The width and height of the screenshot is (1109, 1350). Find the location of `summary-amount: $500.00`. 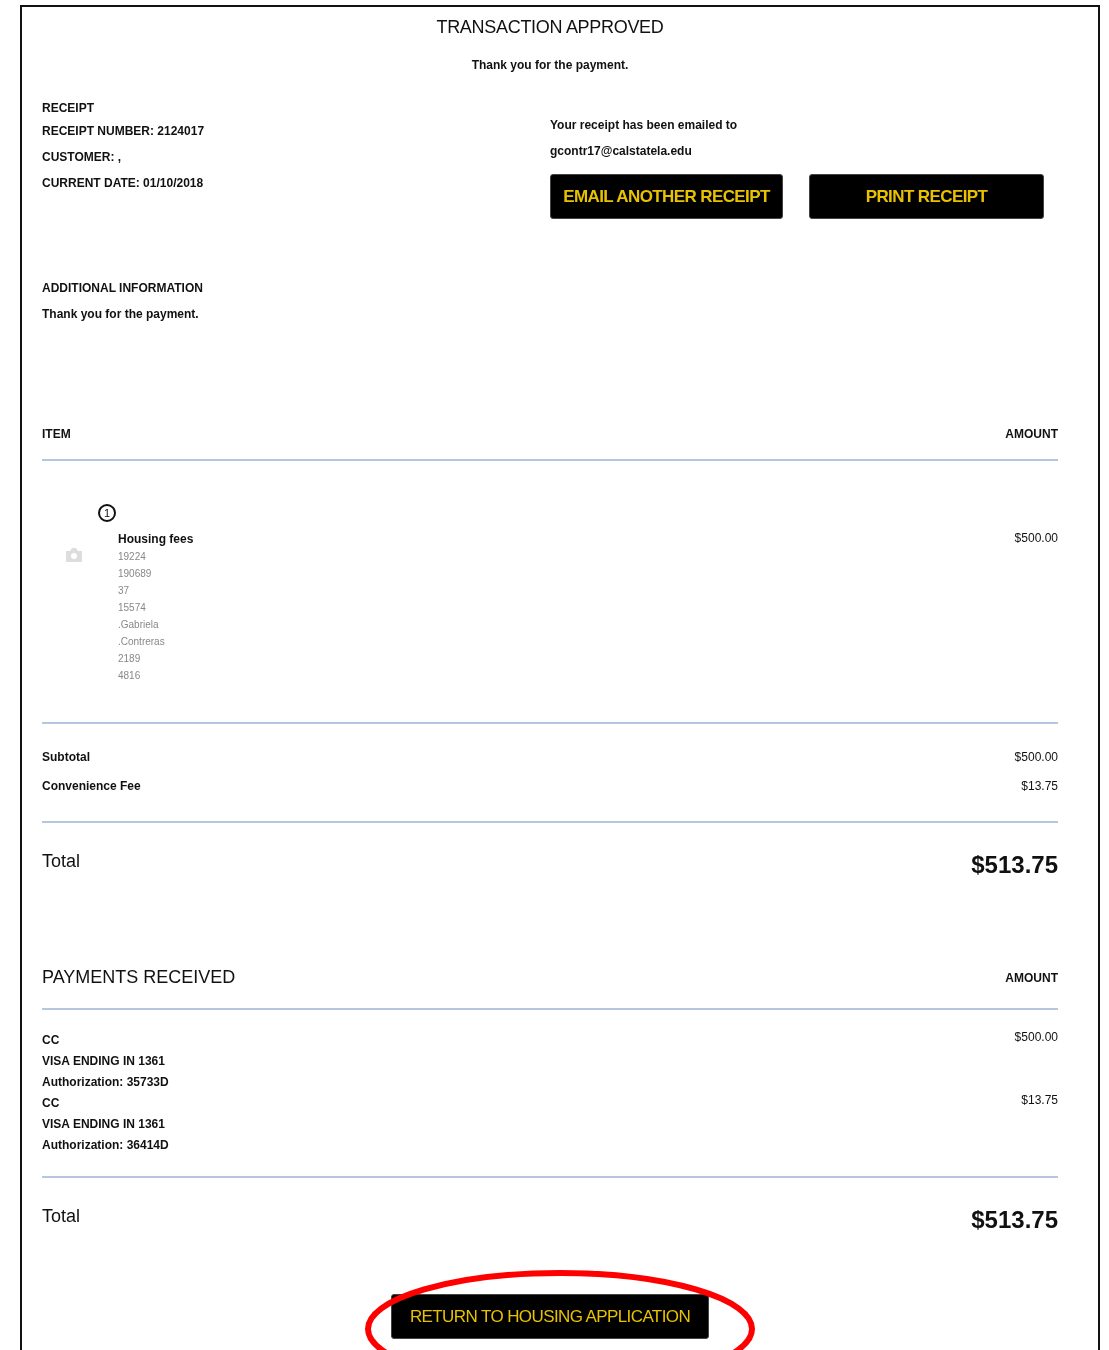

summary-amount: $500.00 is located at coordinates (1036, 757).